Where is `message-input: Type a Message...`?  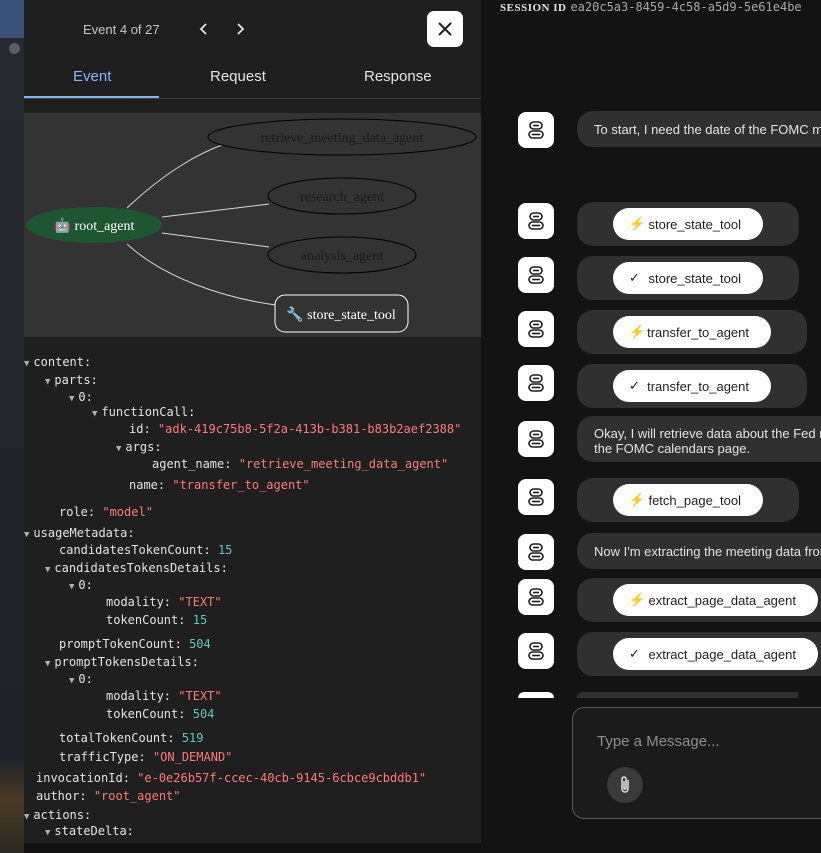
message-input: Type a Message... is located at coordinates (658, 741).